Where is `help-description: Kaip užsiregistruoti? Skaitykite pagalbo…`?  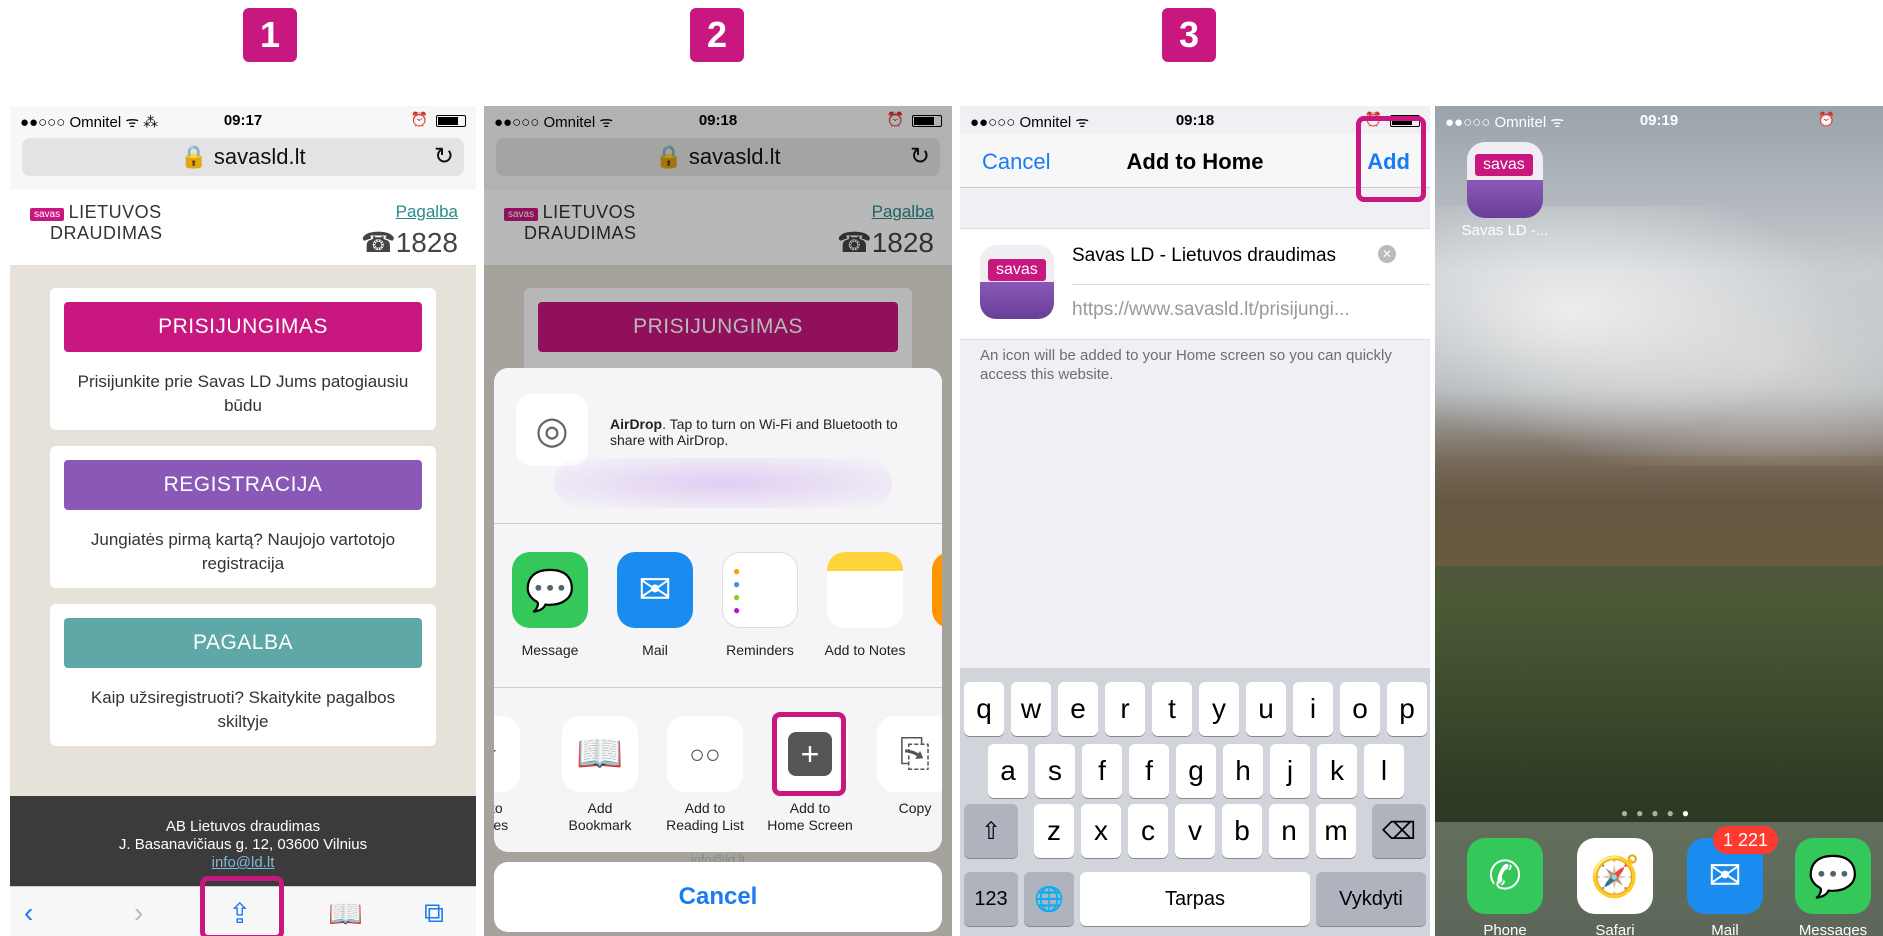 help-description: Kaip užsiregistruoti? Skaitykite pagalbo… is located at coordinates (243, 709).